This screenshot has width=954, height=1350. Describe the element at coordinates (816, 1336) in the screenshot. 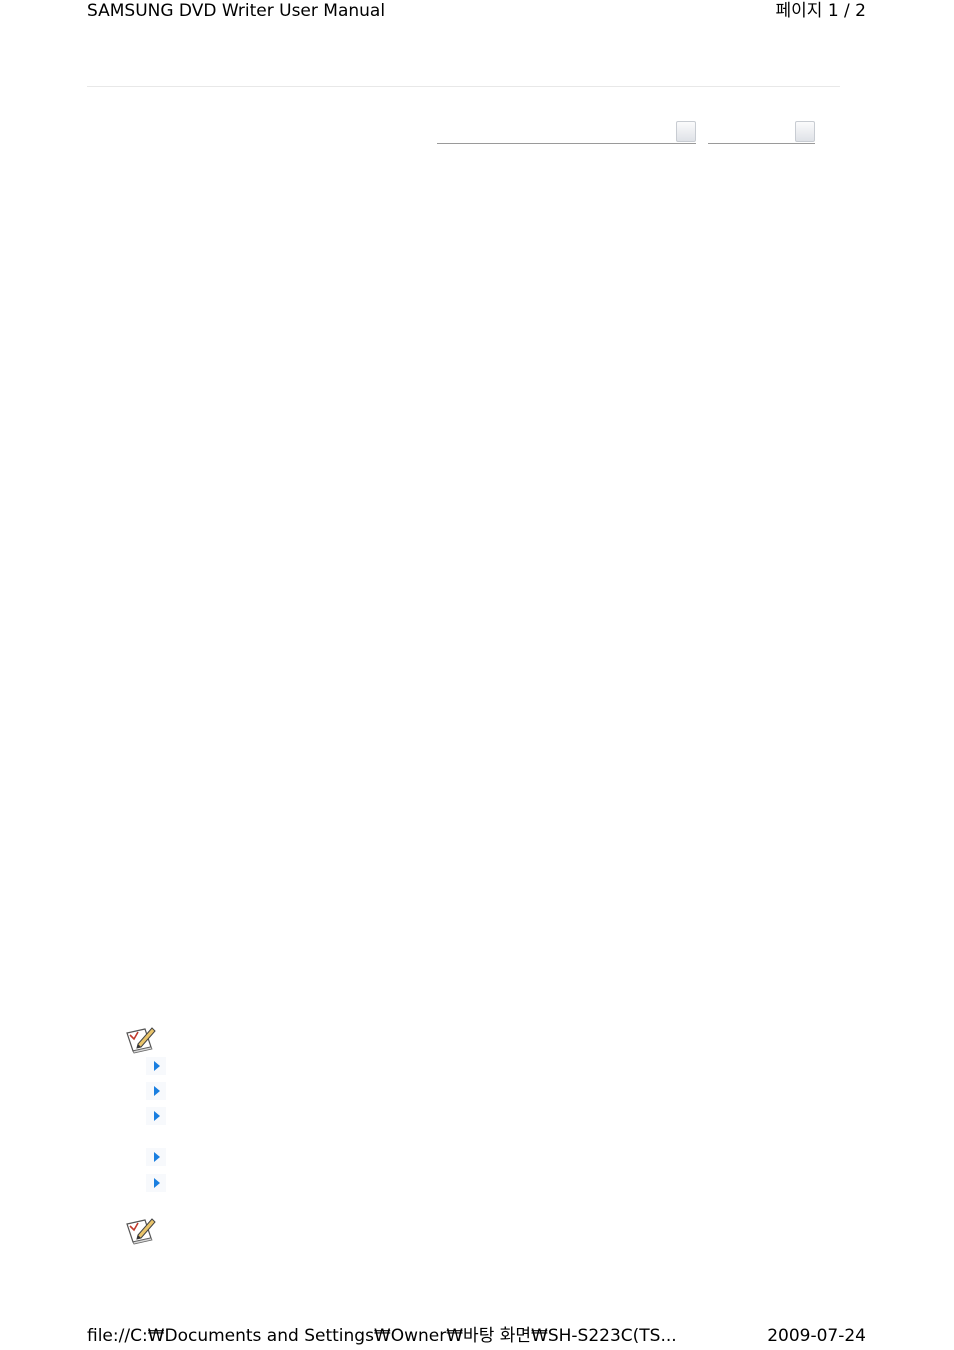

I see `print-date: 2009-07-24` at that location.